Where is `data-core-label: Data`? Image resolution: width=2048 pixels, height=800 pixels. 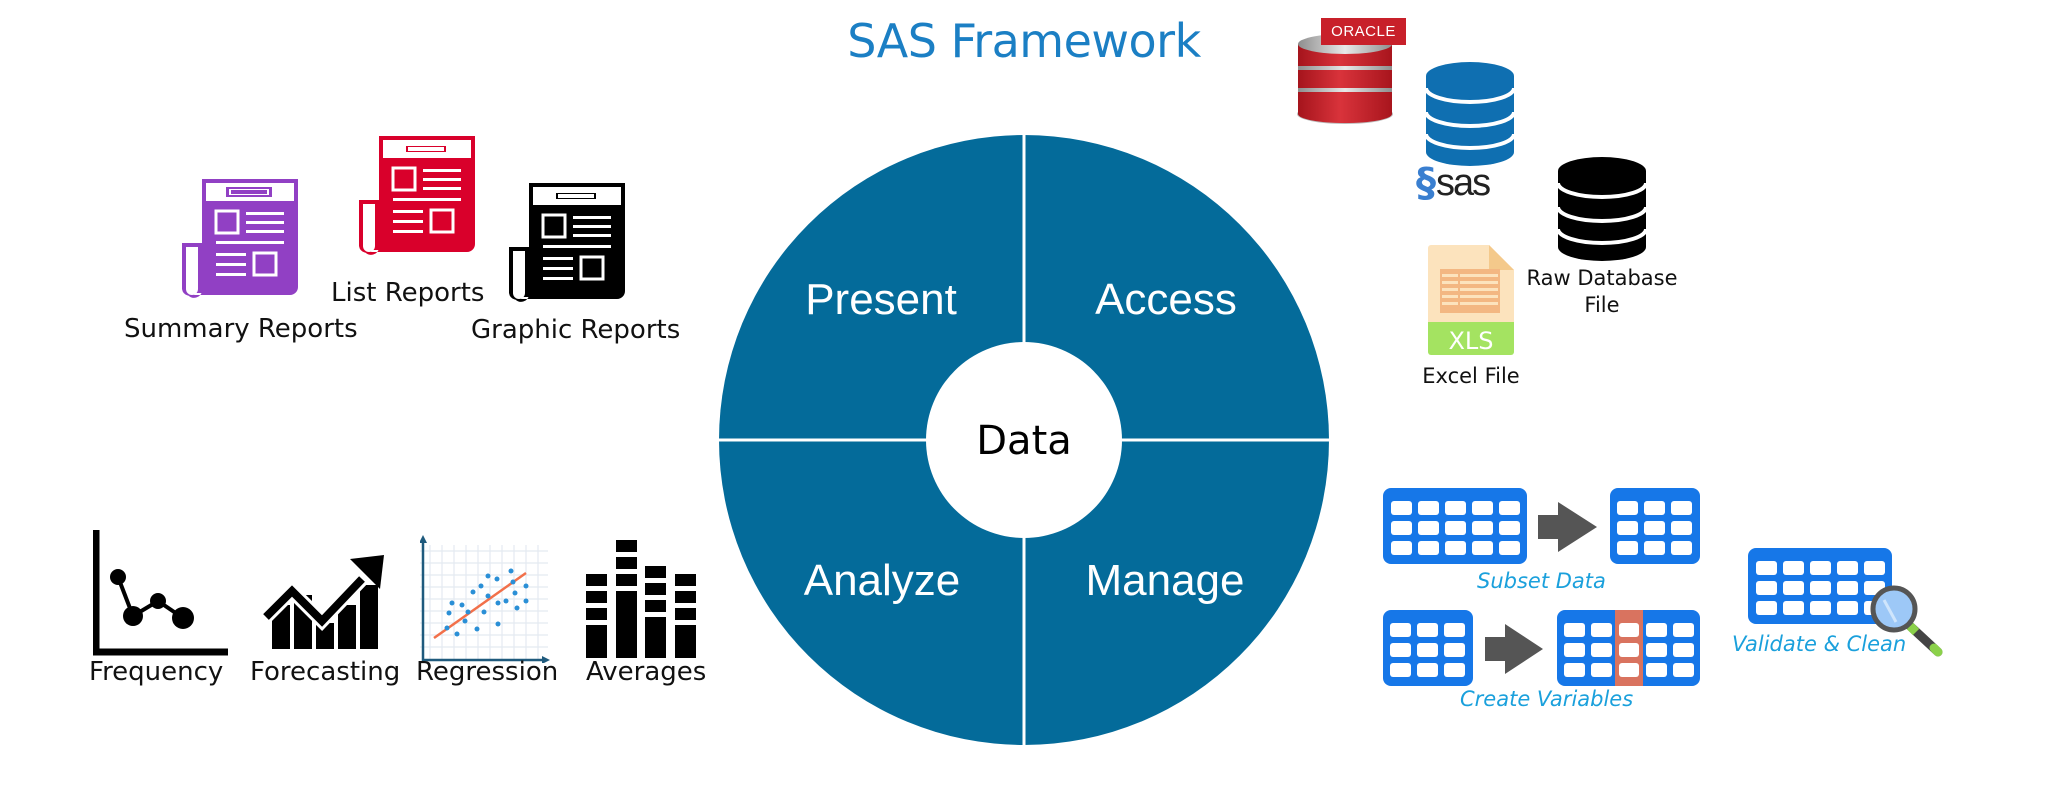
data-core-label: Data is located at coordinates (1024, 441).